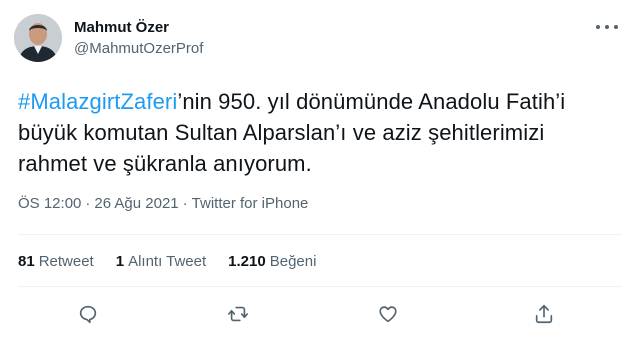 The width and height of the screenshot is (640, 348). I want to click on tweet-source: Twitter for iPhone, so click(250, 203).